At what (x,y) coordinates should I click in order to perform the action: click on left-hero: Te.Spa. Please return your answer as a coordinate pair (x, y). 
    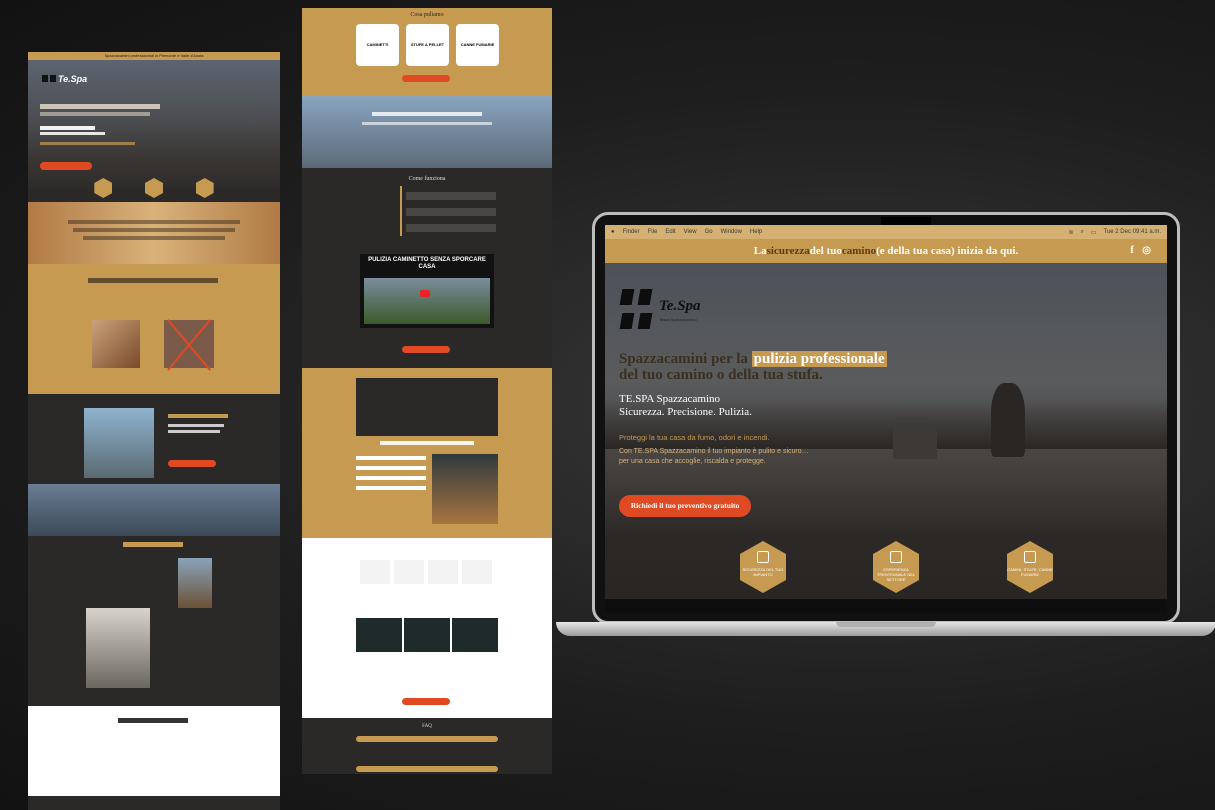
    Looking at the image, I should click on (154, 129).